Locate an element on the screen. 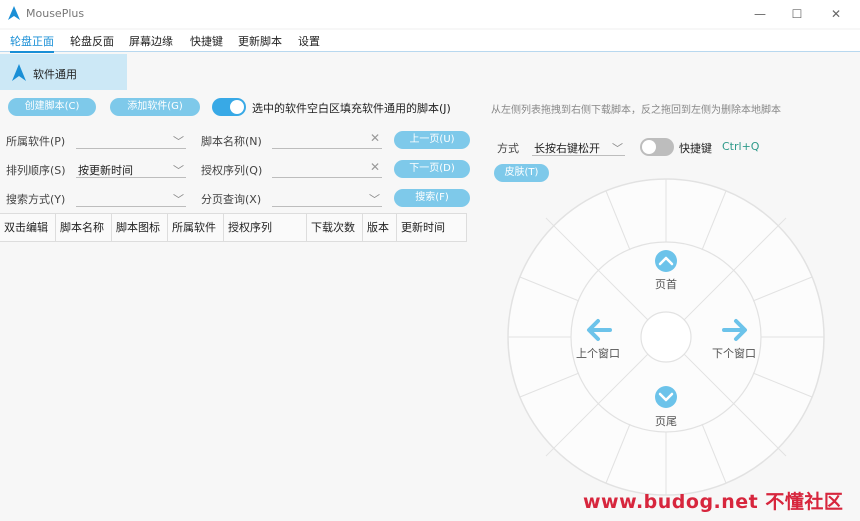 The width and height of the screenshot is (860, 521). watermark-text: www.budog.net 不懂社区 is located at coordinates (713, 502).